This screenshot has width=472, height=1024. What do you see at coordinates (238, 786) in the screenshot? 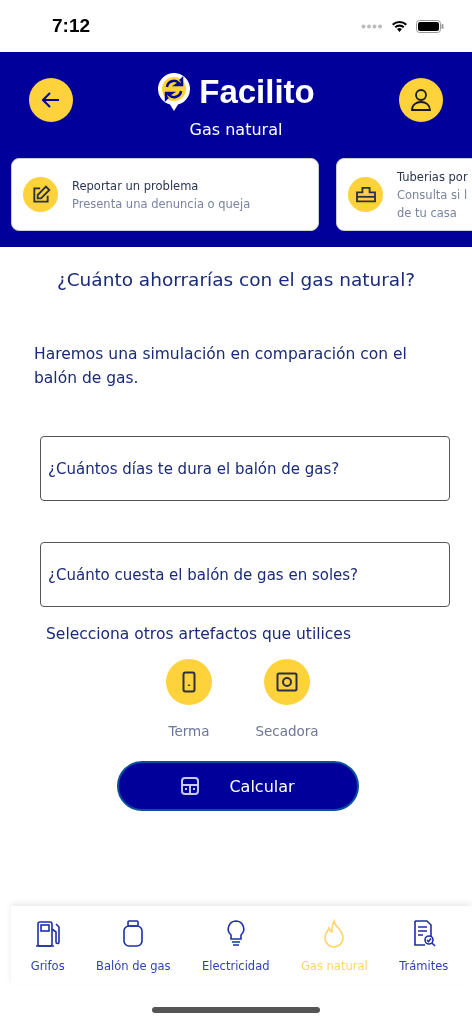
I see `calculate-button: Calcular` at bounding box center [238, 786].